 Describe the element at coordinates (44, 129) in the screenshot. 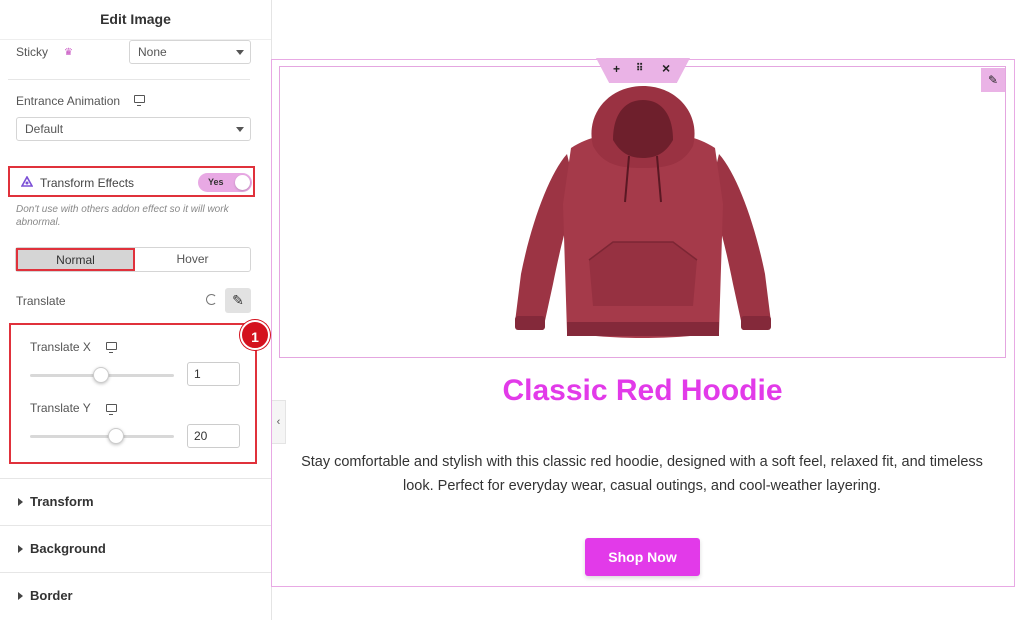

I see `entrance-select-value: Default` at that location.